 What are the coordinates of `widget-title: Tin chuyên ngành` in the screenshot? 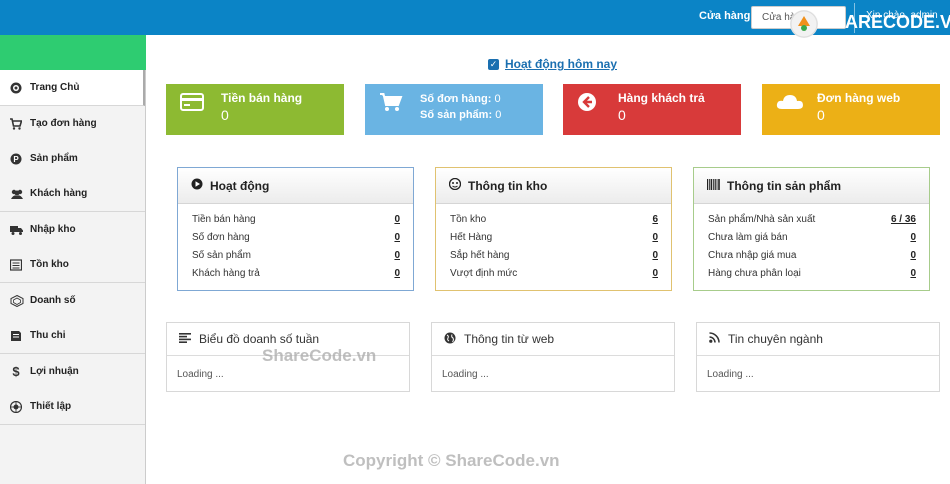 It's located at (775, 339).